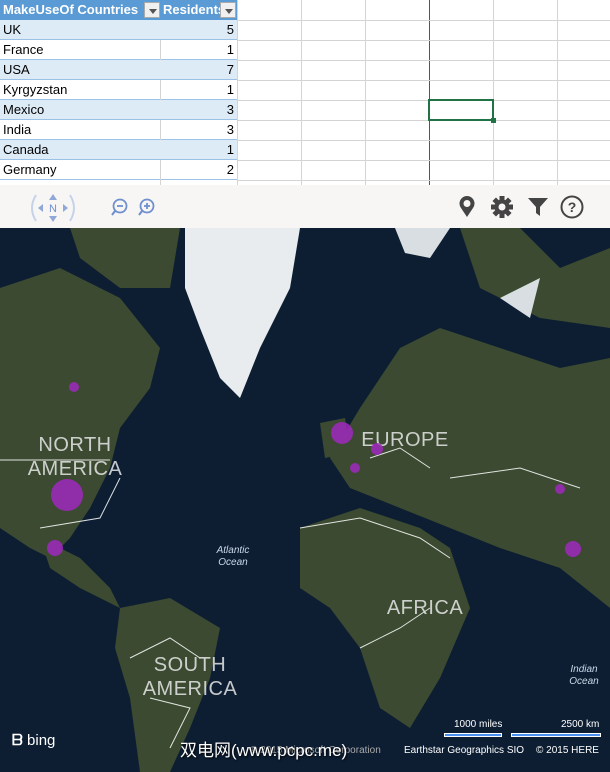 The image size is (610, 772). What do you see at coordinates (118, 70) in the screenshot?
I see `table-row: USA 7` at bounding box center [118, 70].